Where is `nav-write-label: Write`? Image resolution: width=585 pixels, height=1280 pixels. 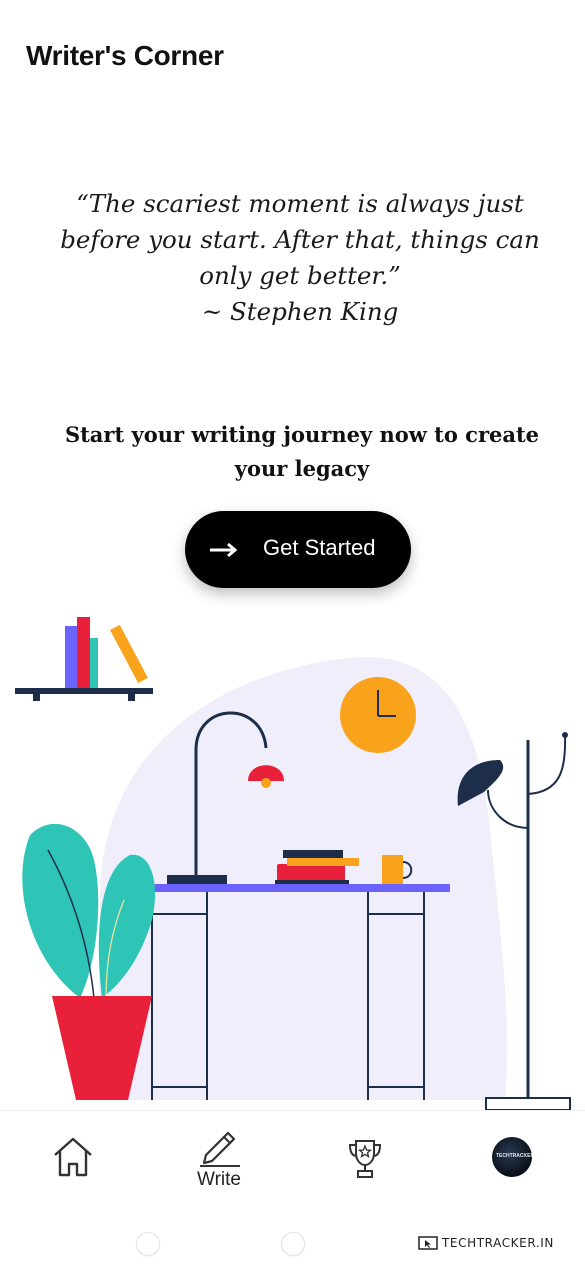 nav-write-label: Write is located at coordinates (219, 1179).